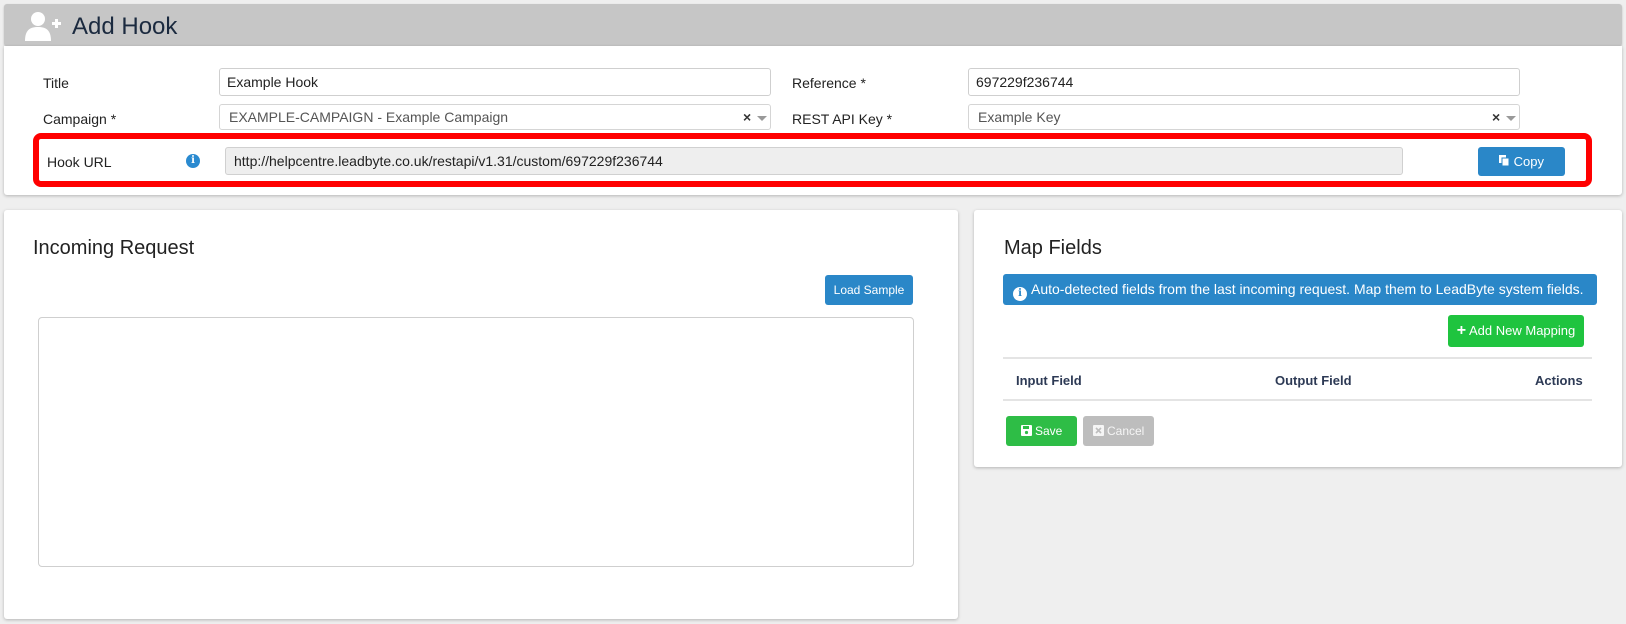 This screenshot has width=1626, height=624. I want to click on add-new-mapping-label: Add New Mapping, so click(1522, 330).